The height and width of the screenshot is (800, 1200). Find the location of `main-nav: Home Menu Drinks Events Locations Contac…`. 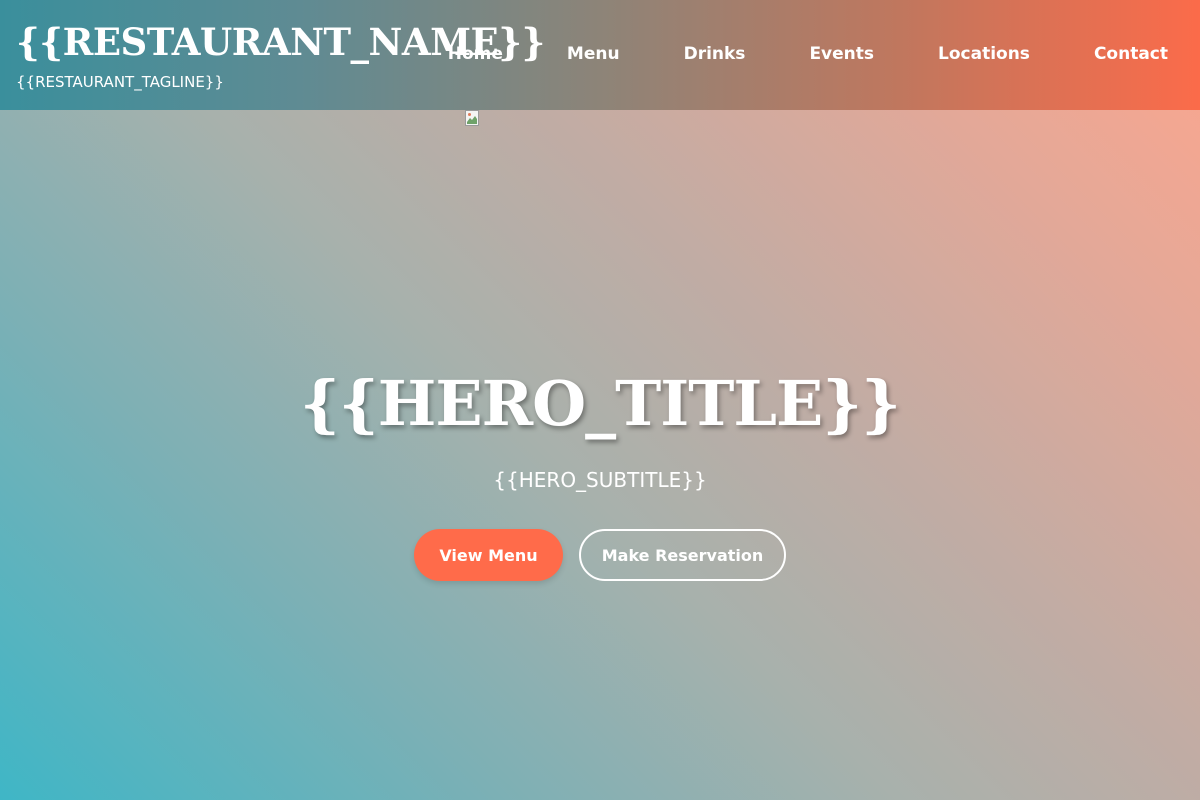

main-nav: Home Menu Drinks Events Locations Contac… is located at coordinates (808, 54).